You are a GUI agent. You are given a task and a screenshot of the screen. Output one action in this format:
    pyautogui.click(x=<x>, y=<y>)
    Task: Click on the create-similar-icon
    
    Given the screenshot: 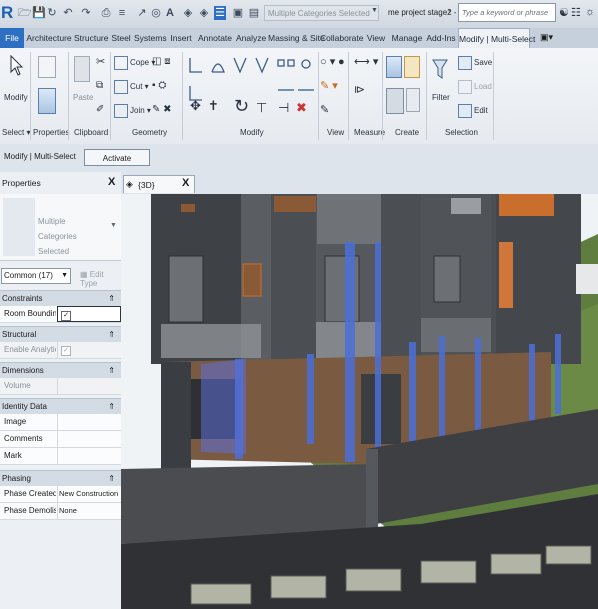 What is the action you would take?
    pyautogui.click(x=413, y=100)
    